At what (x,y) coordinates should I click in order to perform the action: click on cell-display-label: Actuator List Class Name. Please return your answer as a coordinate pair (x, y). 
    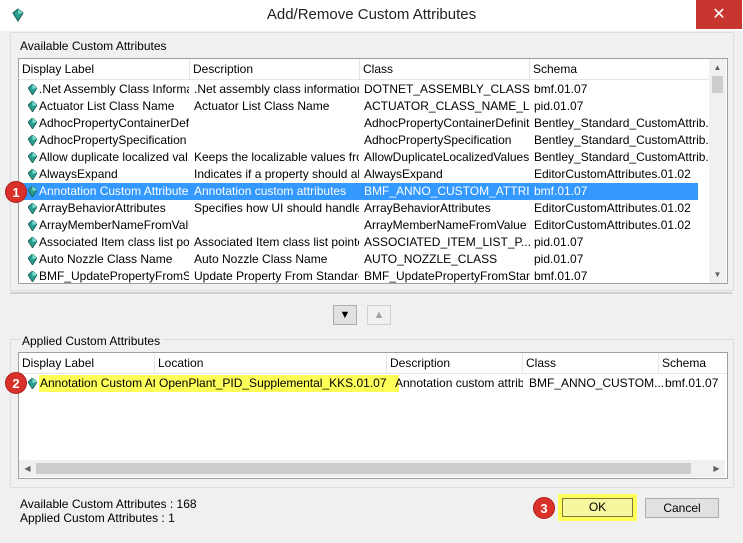
    Looking at the image, I should click on (107, 106).